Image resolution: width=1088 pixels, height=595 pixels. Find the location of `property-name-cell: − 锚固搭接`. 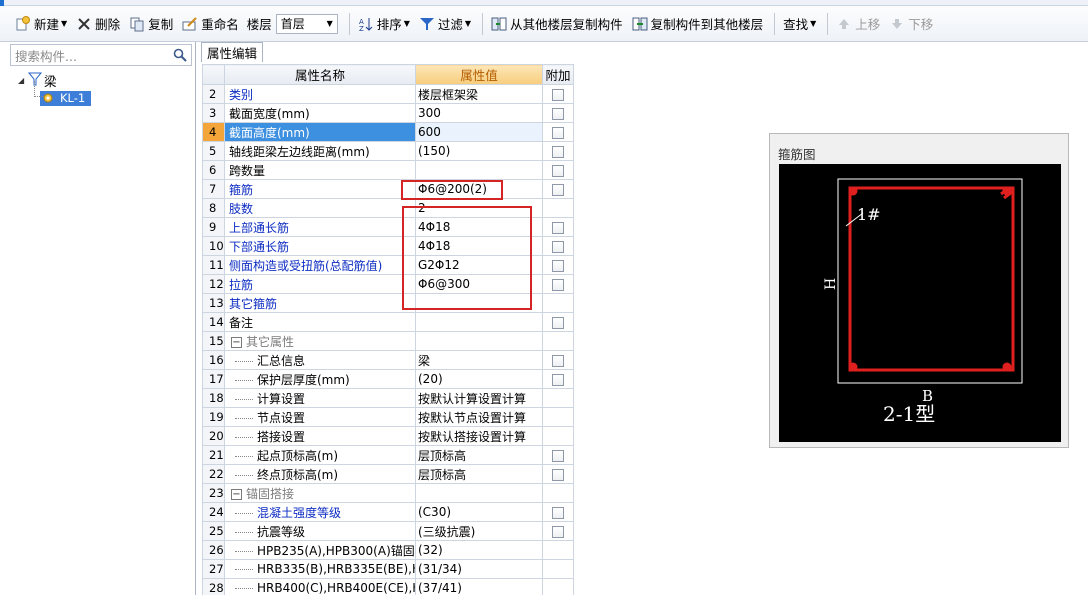

property-name-cell: − 锚固搭接 is located at coordinates (320, 493).